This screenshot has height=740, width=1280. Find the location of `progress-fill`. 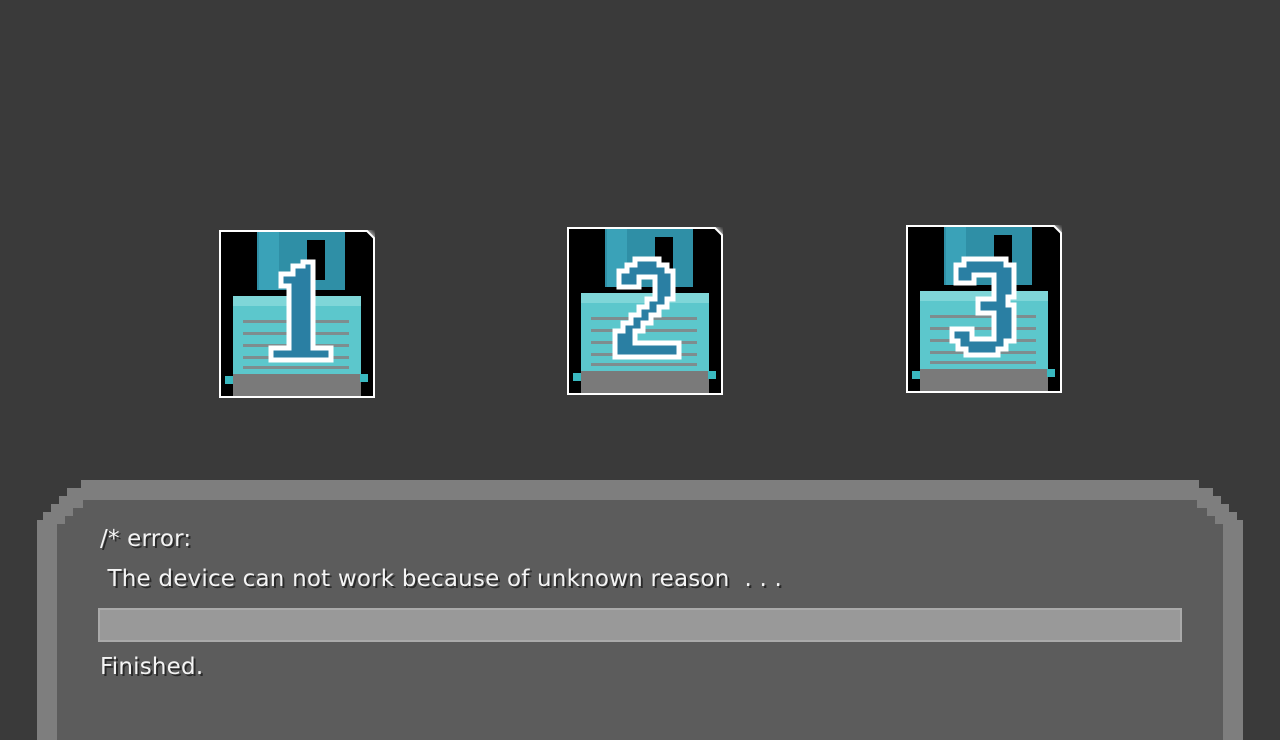

progress-fill is located at coordinates (640, 625).